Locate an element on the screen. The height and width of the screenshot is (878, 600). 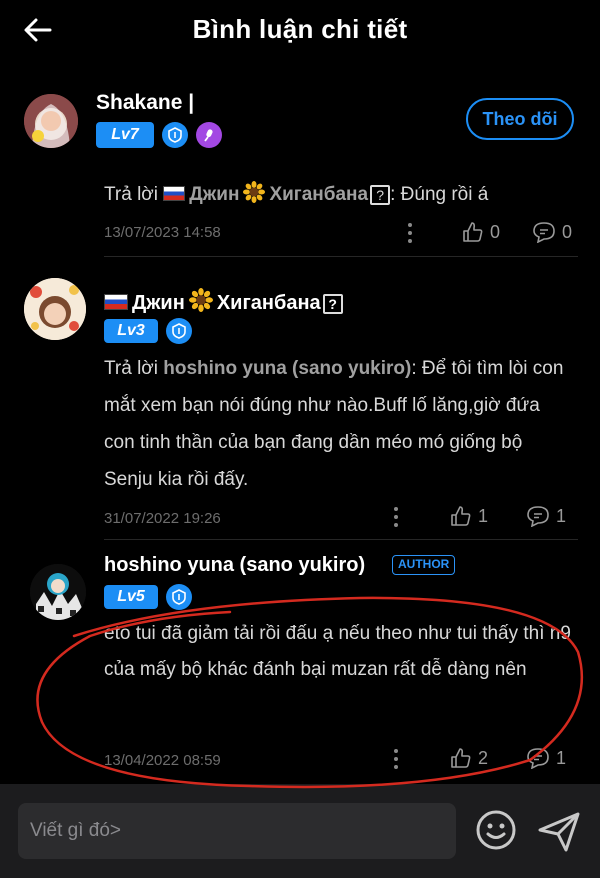
author-badge: AUTHOR is located at coordinates (424, 565).